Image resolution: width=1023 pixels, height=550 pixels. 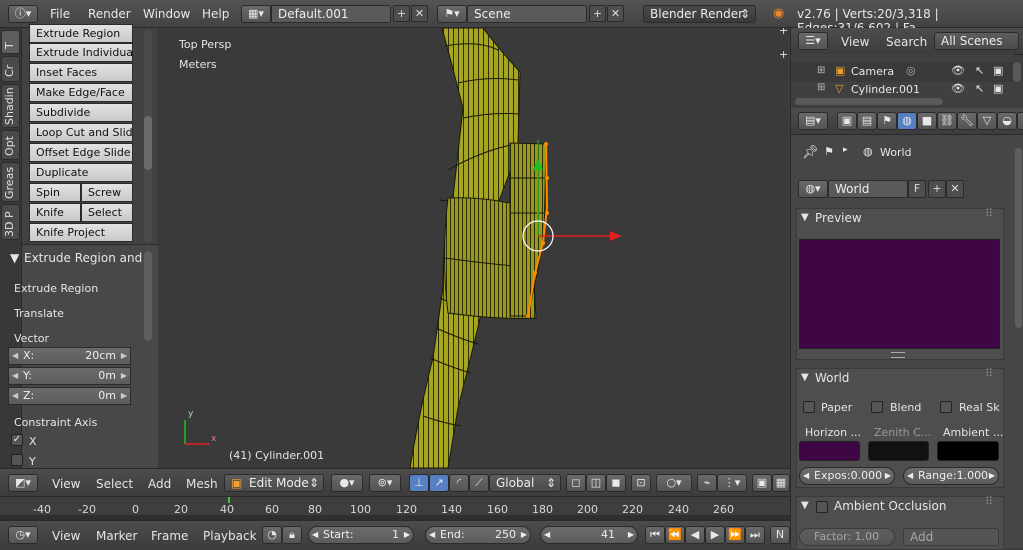 What do you see at coordinates (478, 535) in the screenshot?
I see `end-frame-field: ◀ End: 250 ▶` at bounding box center [478, 535].